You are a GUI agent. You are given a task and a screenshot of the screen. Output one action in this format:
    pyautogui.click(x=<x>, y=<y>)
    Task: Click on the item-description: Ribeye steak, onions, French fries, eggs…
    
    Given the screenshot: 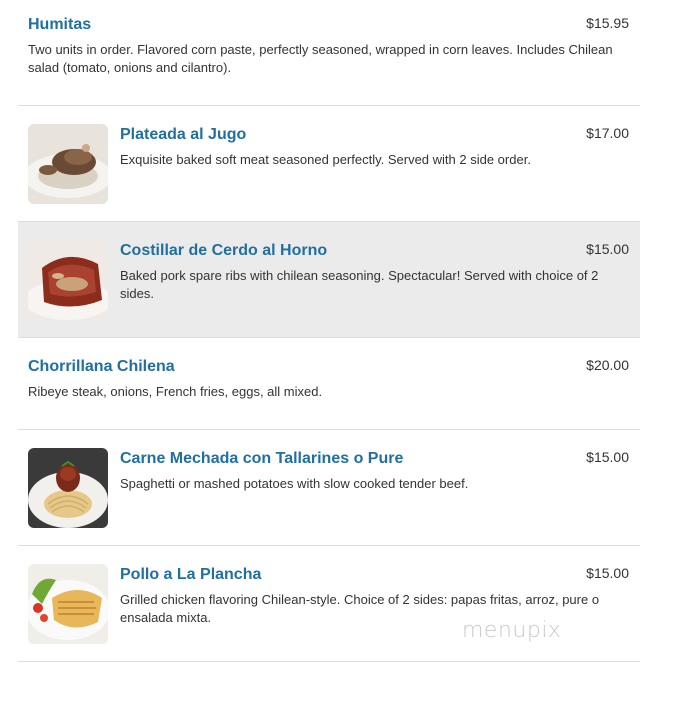 What is the action you would take?
    pyautogui.click(x=175, y=391)
    